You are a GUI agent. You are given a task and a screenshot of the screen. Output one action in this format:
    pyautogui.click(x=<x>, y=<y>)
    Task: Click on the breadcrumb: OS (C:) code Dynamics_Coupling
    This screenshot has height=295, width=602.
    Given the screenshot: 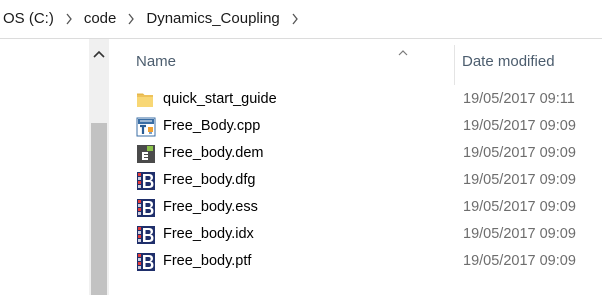 What is the action you would take?
    pyautogui.click(x=301, y=19)
    